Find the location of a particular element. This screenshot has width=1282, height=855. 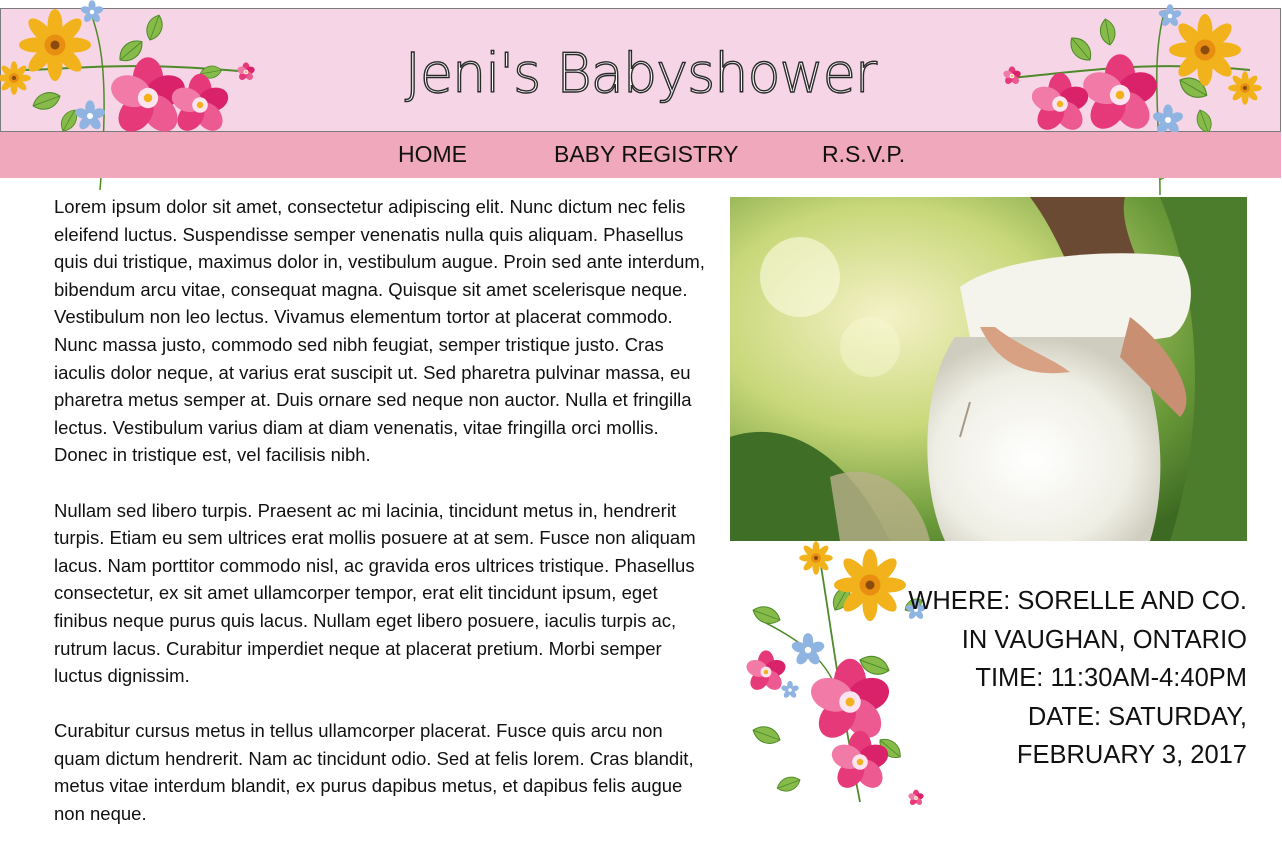

floral-decoration-details is located at coordinates (835, 674).